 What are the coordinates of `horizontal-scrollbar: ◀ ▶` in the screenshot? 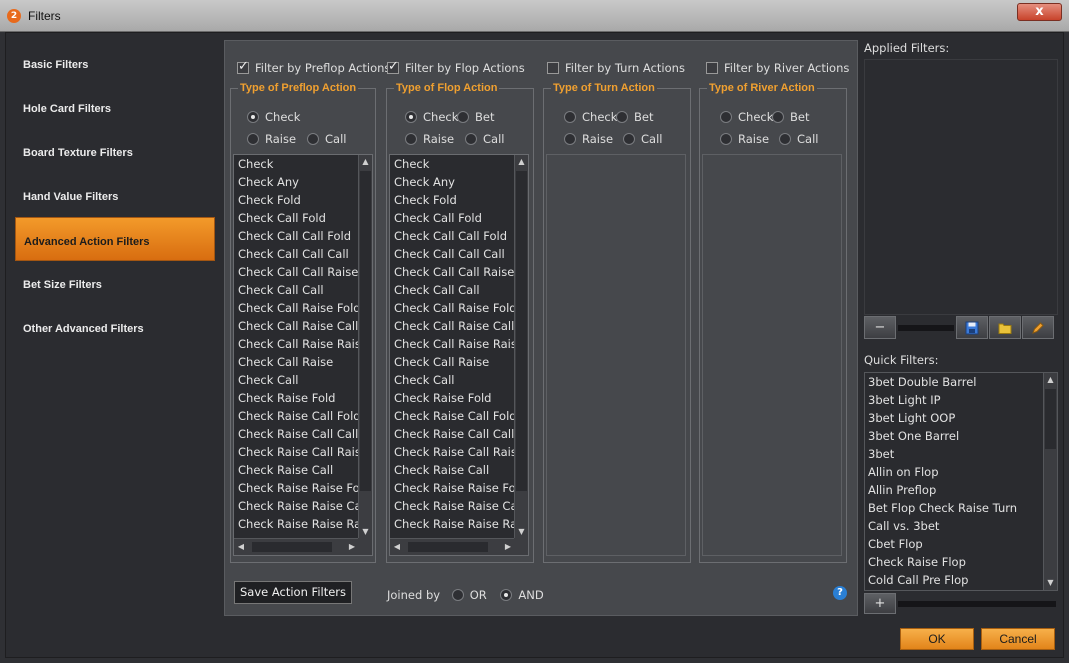 It's located at (452, 546).